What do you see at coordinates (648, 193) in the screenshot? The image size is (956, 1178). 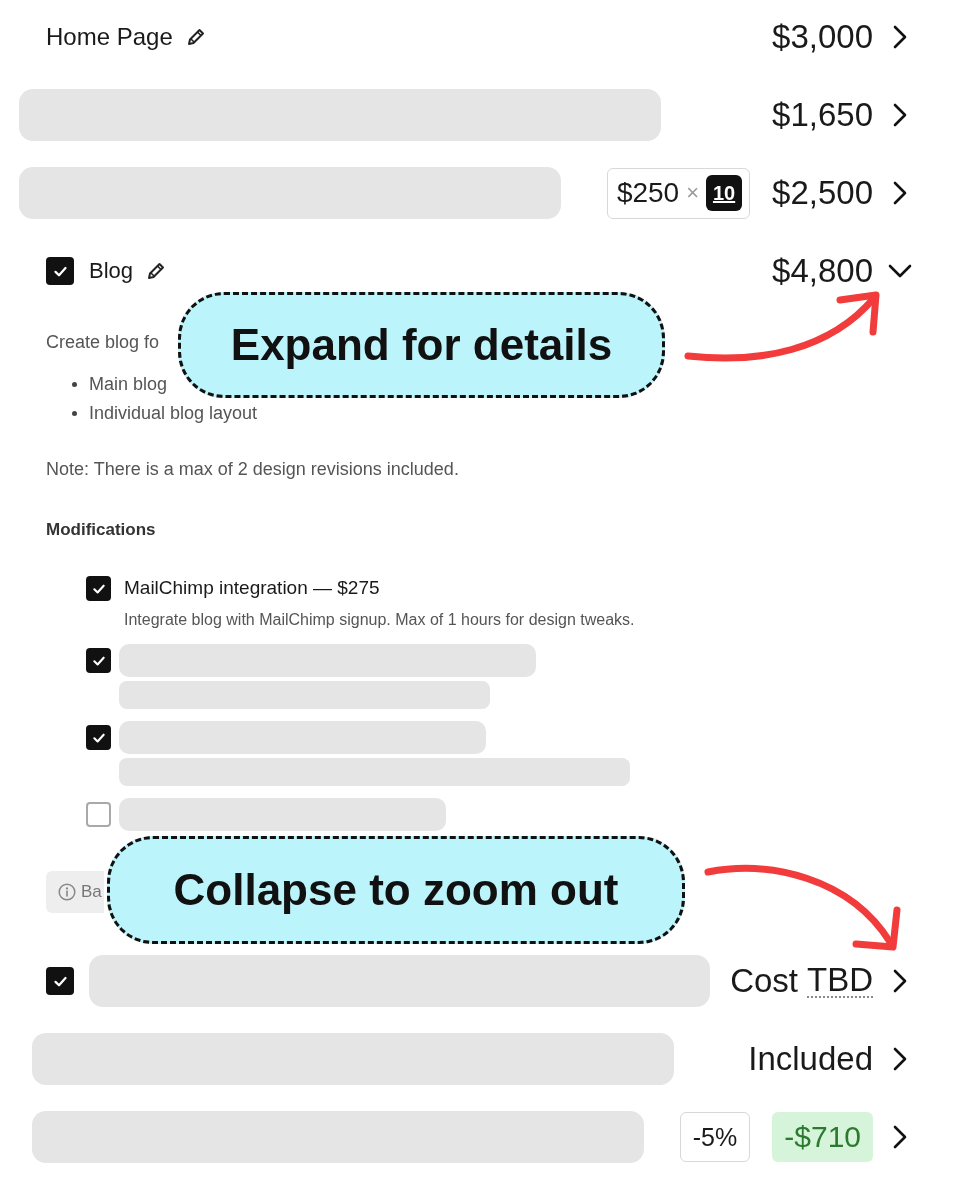 I see `unit-price: $250` at bounding box center [648, 193].